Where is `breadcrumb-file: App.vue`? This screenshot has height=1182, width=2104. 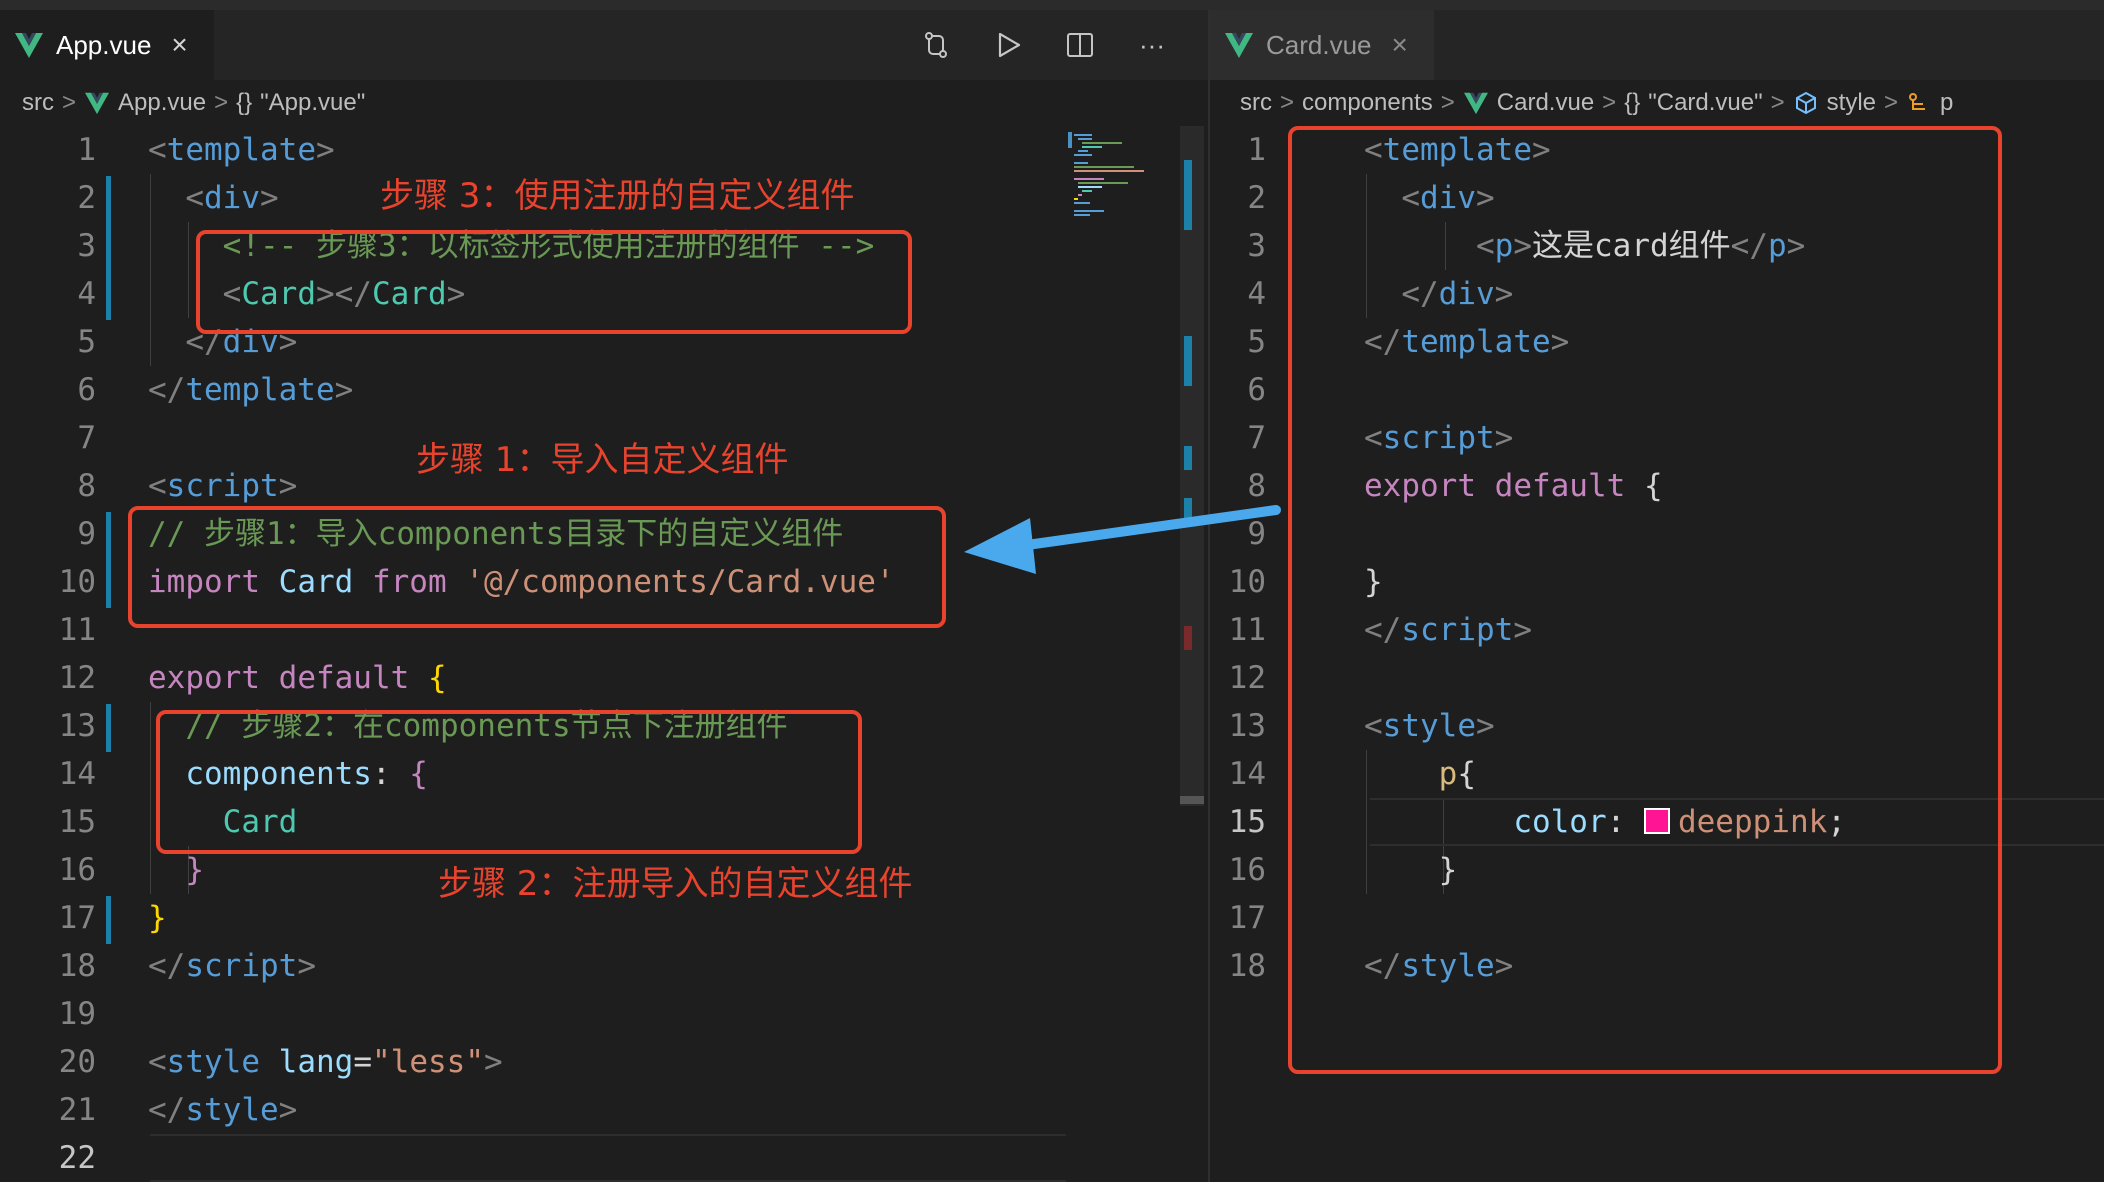 breadcrumb-file: App.vue is located at coordinates (162, 103).